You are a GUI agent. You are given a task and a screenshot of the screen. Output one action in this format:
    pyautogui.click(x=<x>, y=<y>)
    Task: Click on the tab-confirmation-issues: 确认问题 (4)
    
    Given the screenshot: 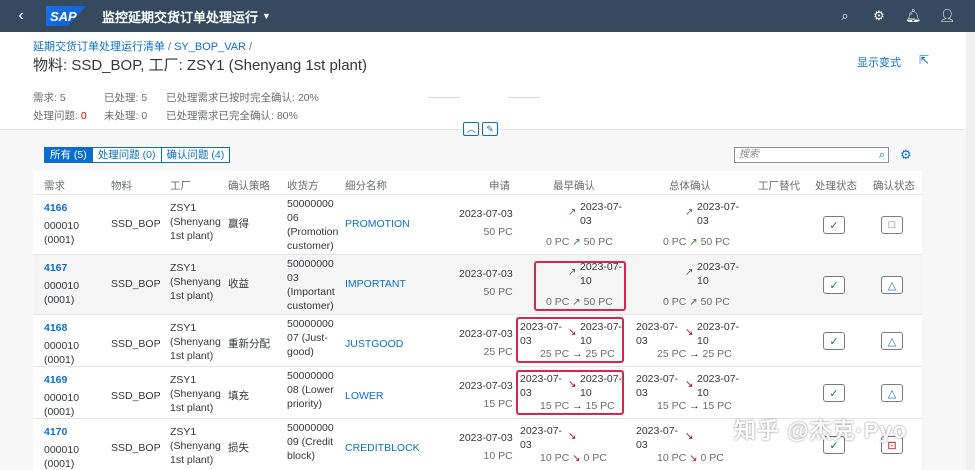 What is the action you would take?
    pyautogui.click(x=196, y=155)
    